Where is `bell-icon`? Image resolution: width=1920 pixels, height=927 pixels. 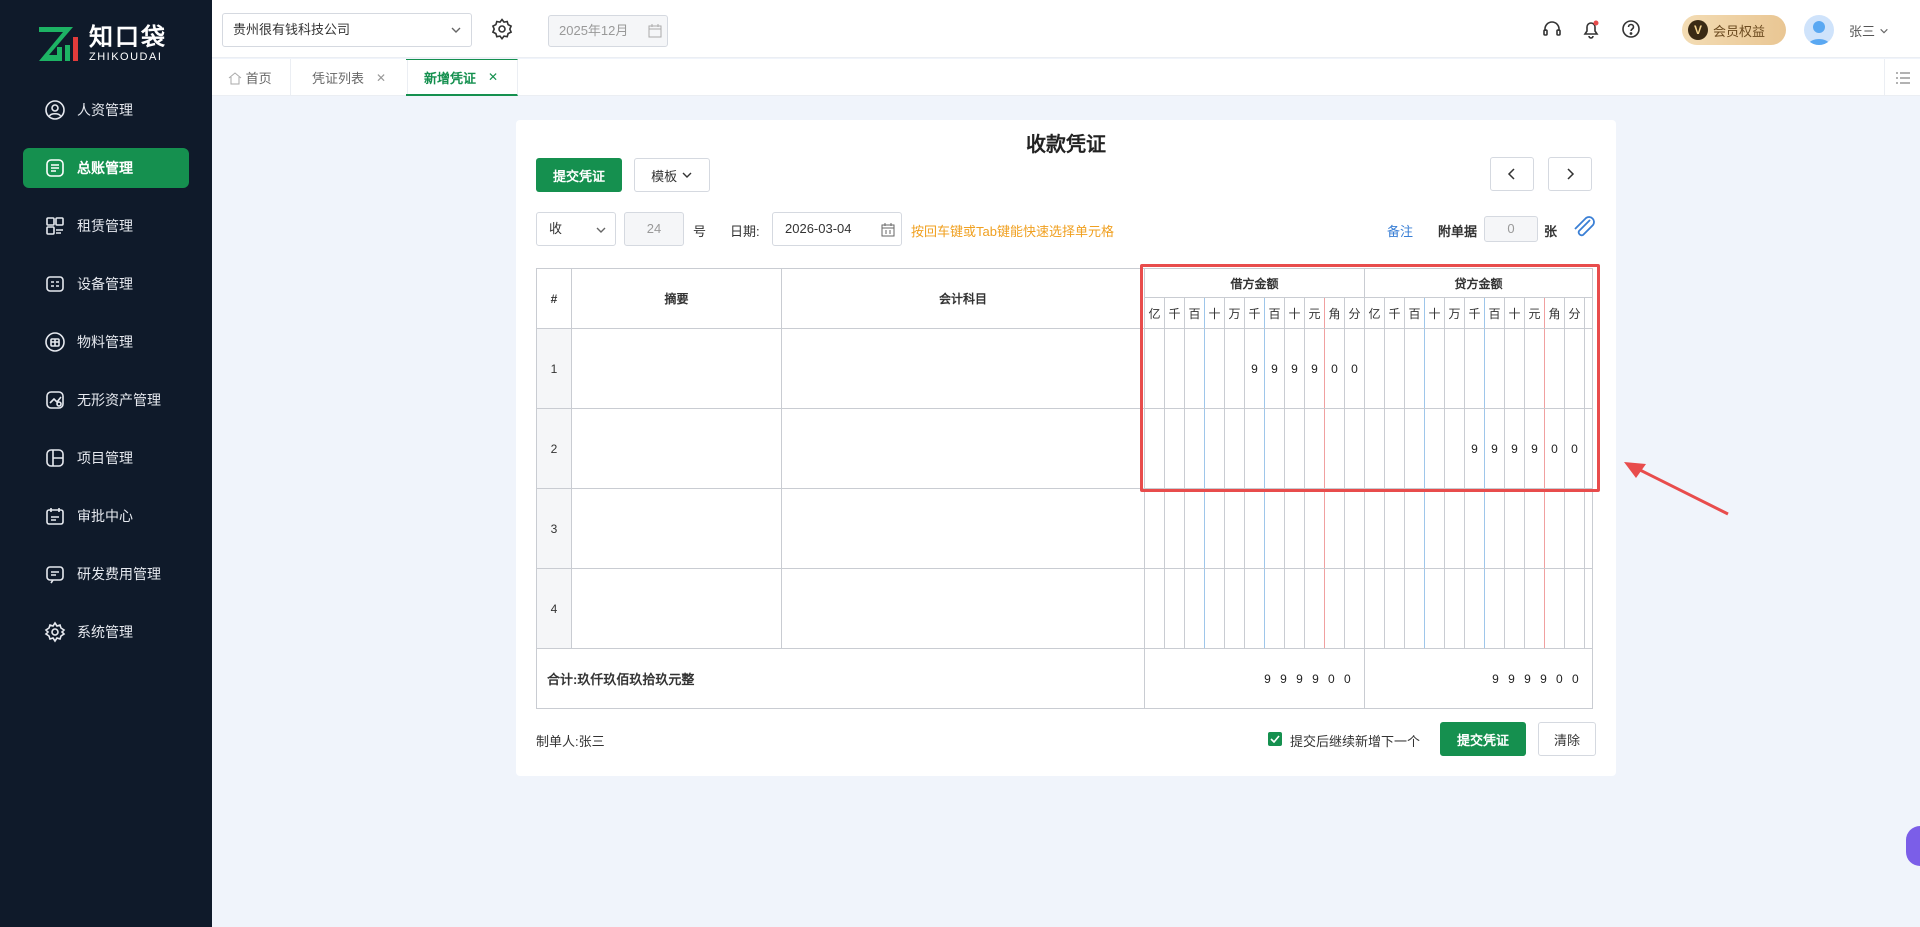 bell-icon is located at coordinates (1591, 29).